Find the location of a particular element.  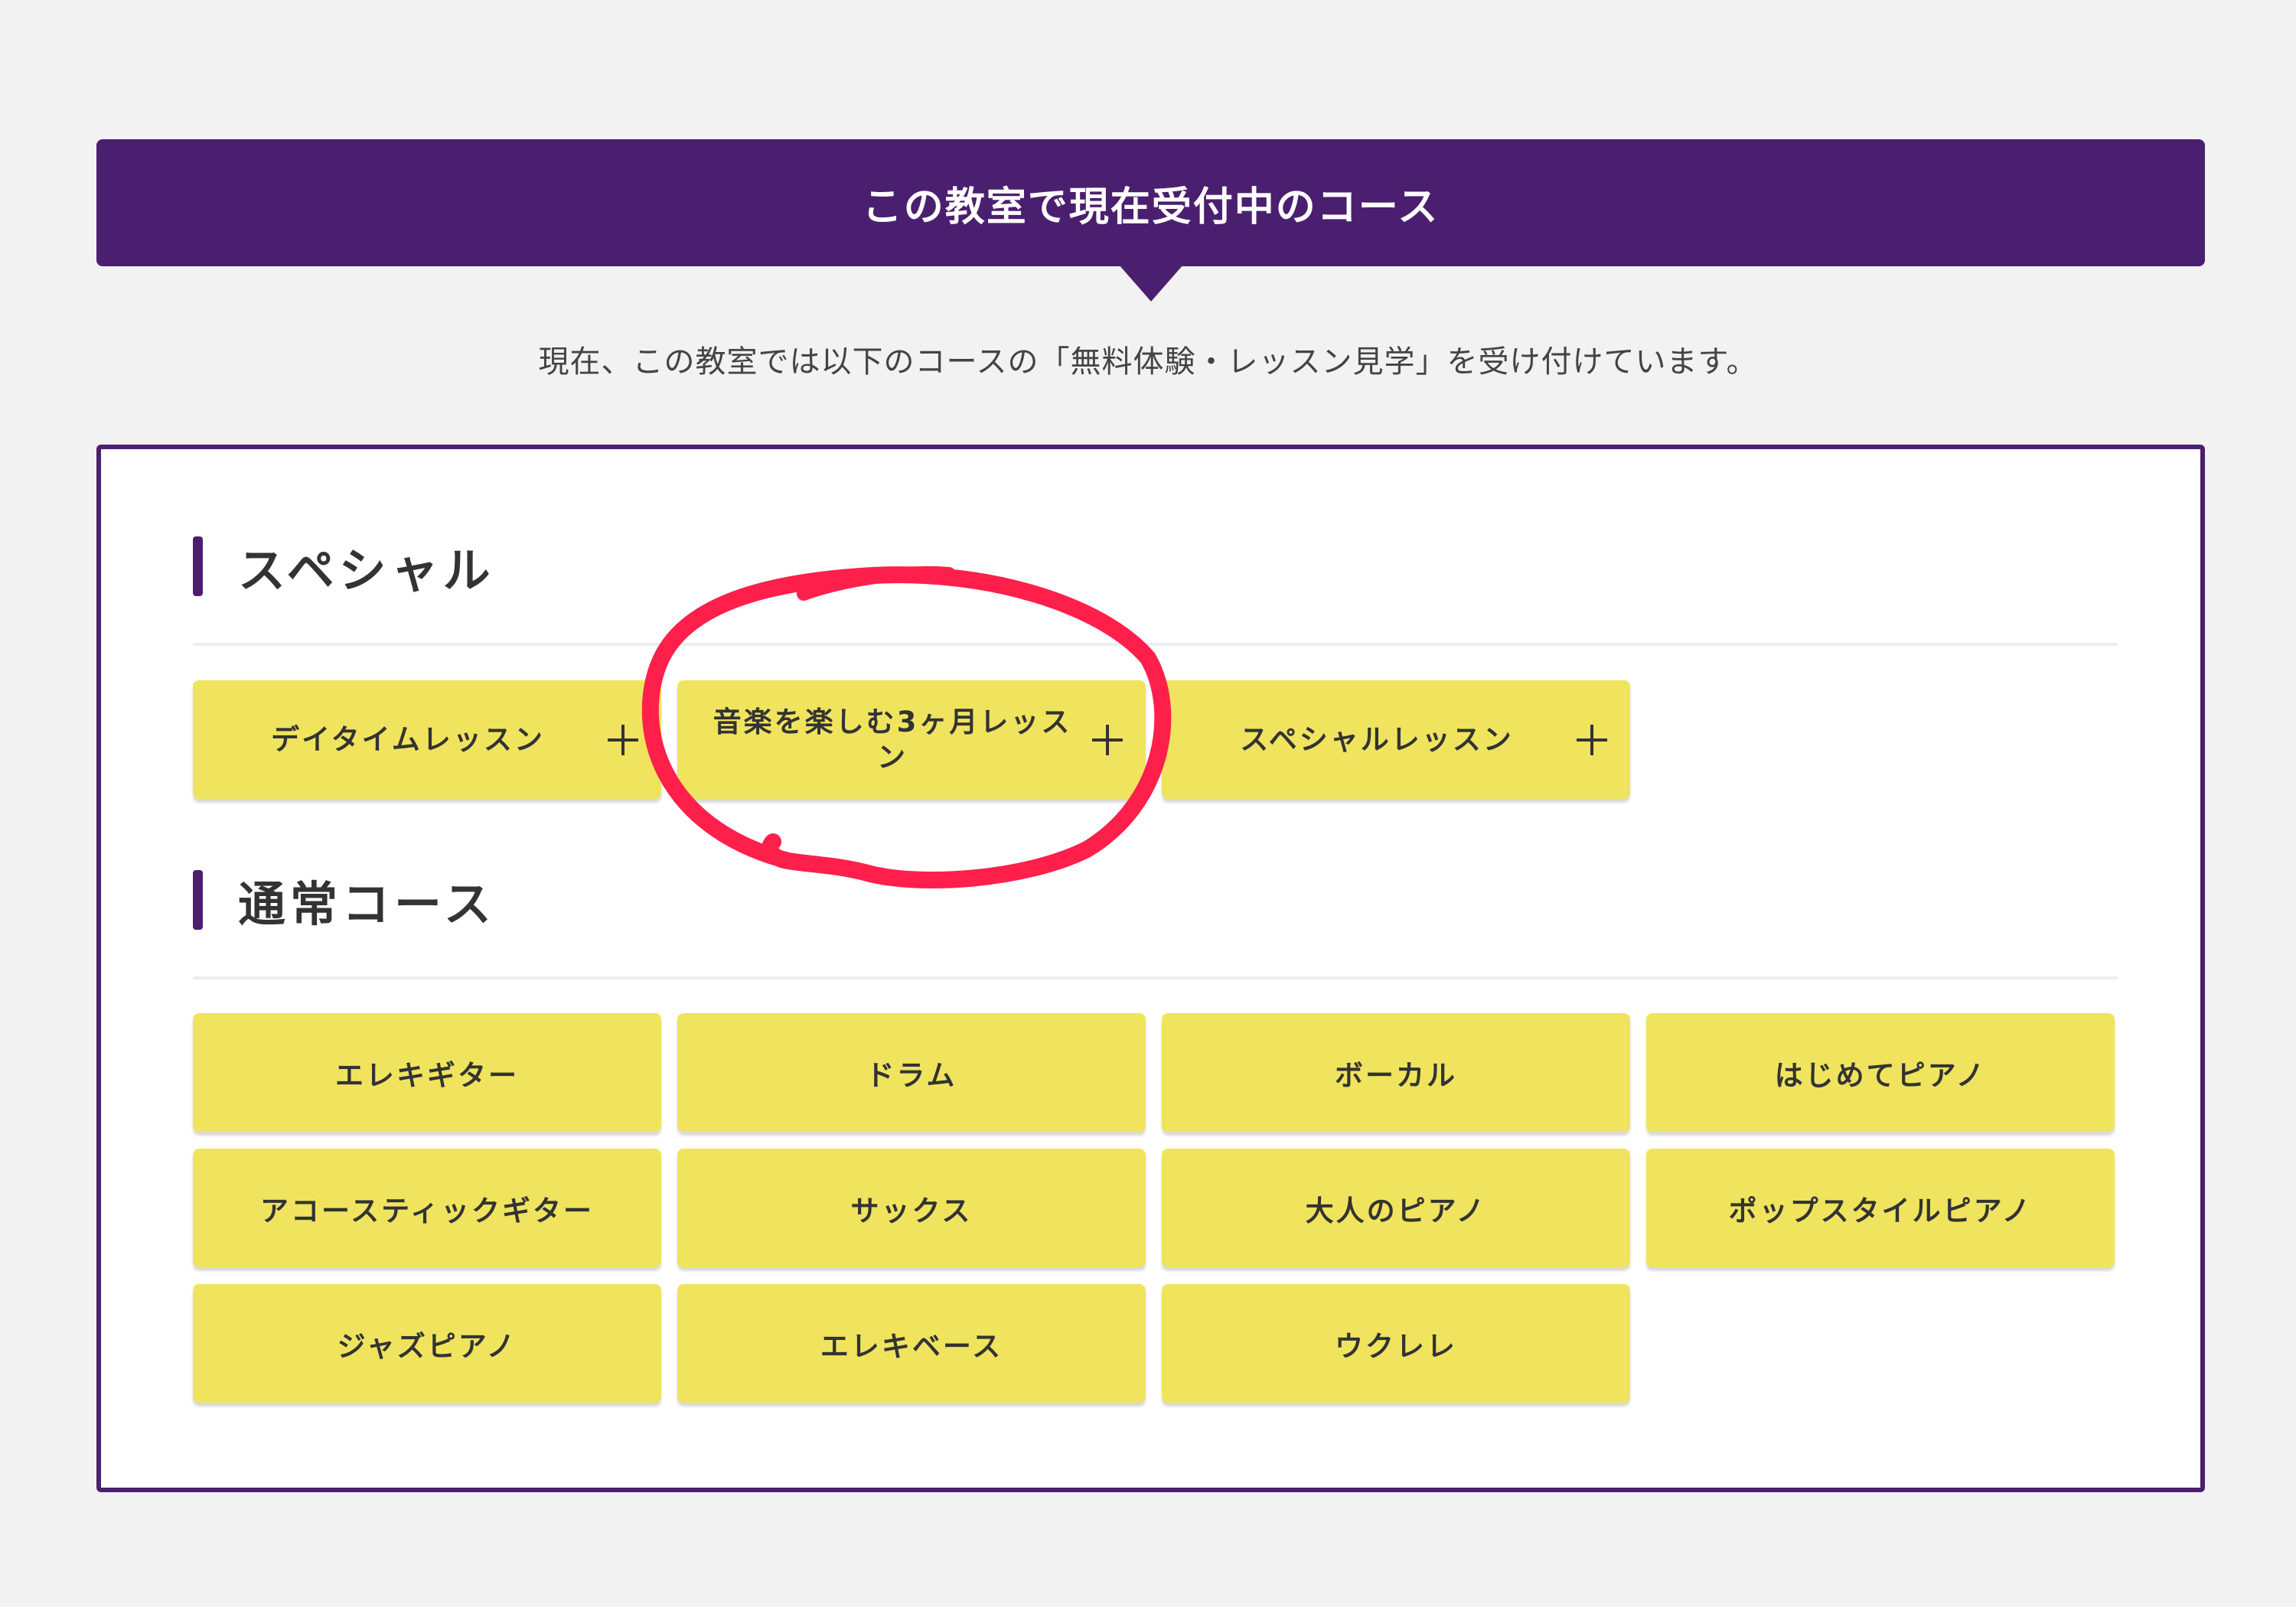

course-button-daytime-lesson: デイタイムレッスン is located at coordinates (427, 739).